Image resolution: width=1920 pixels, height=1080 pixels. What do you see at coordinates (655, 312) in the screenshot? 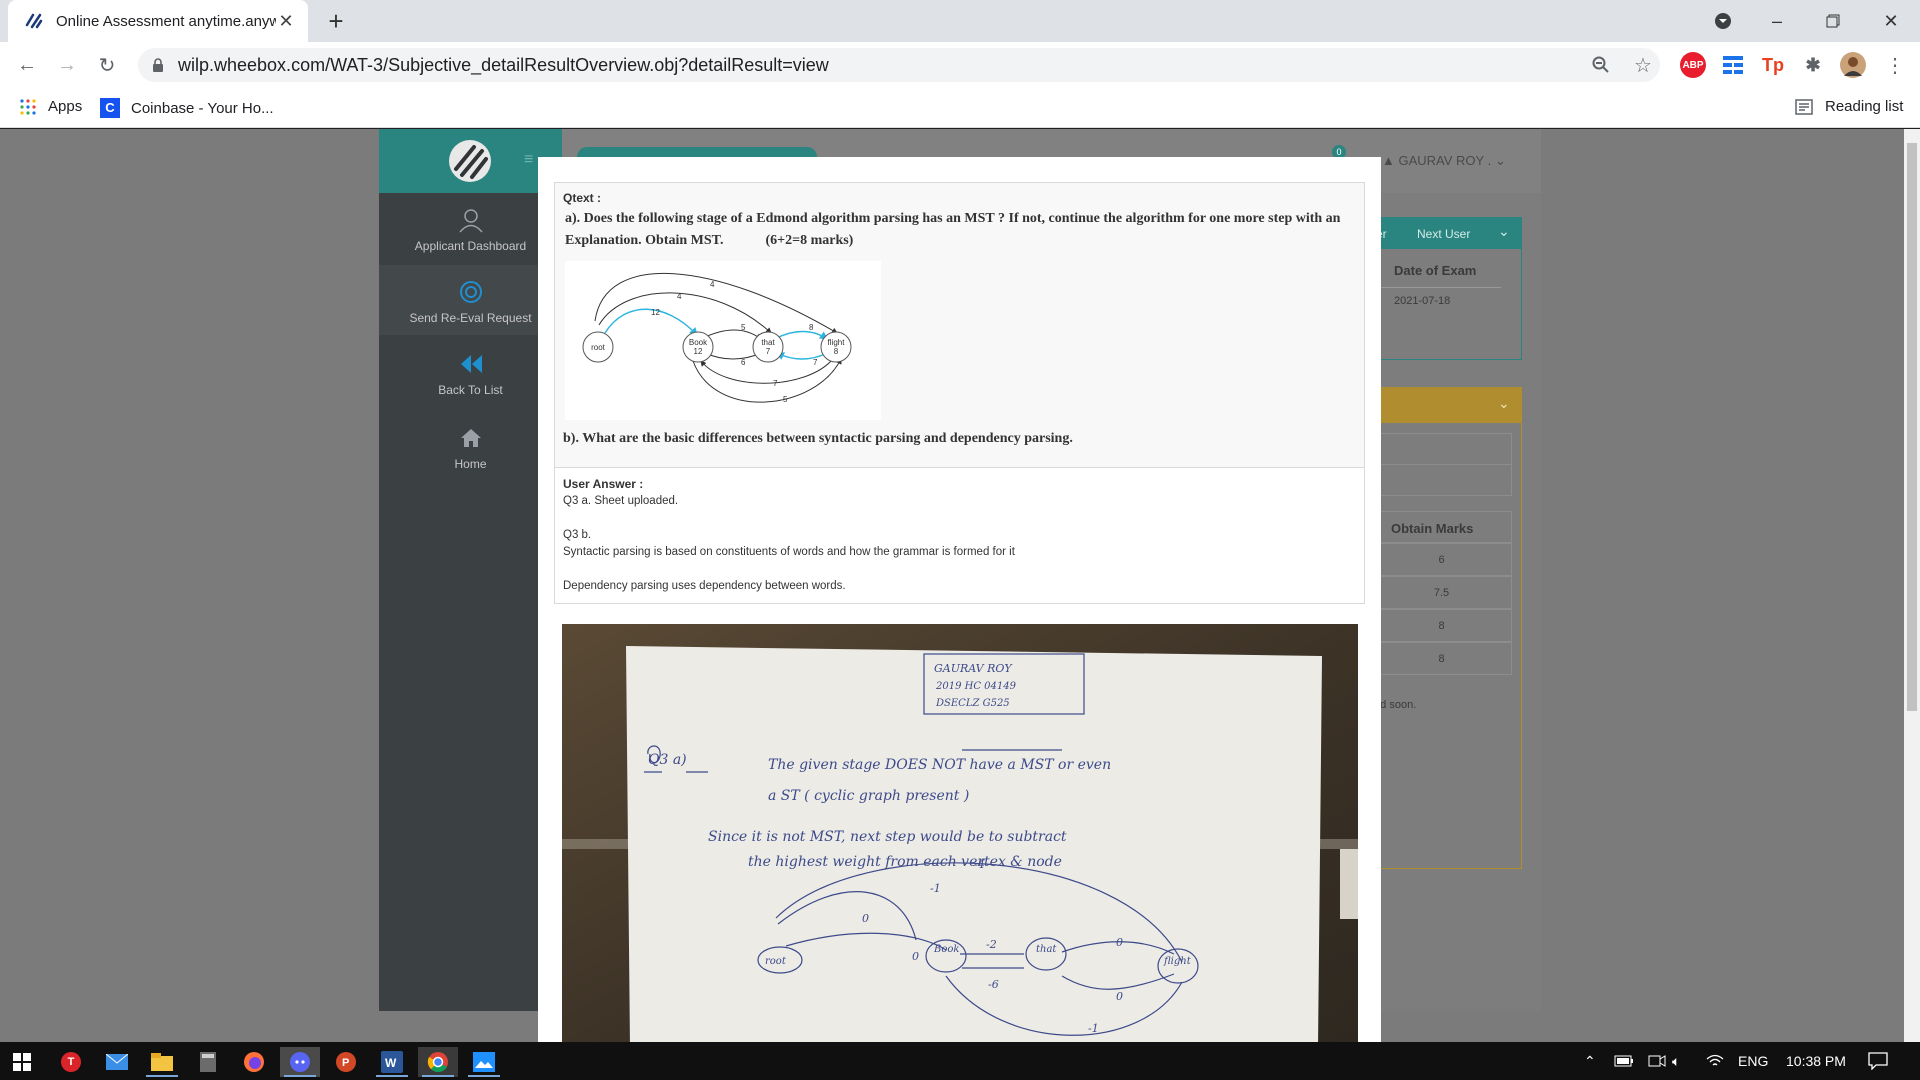
I see `edge-label: 12` at bounding box center [655, 312].